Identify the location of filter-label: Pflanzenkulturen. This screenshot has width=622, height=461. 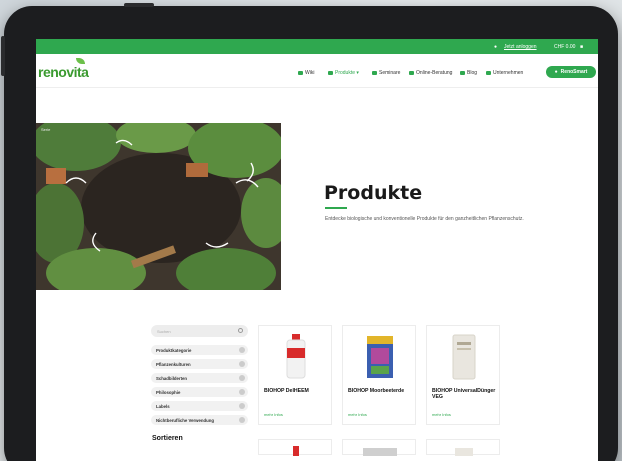
(173, 364).